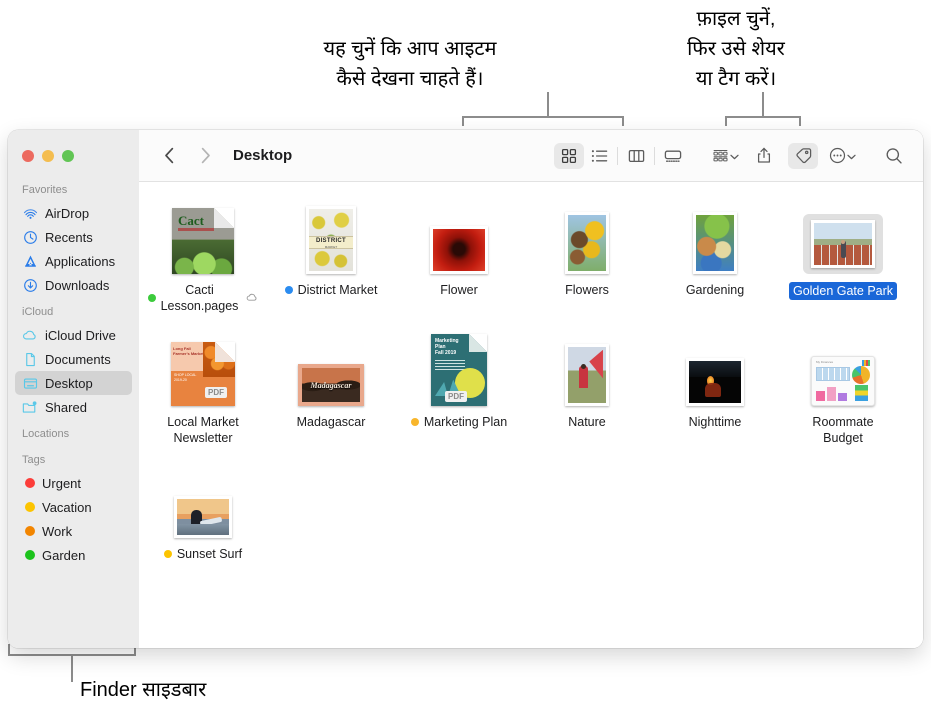  What do you see at coordinates (30, 335) in the screenshot?
I see `cloud-icon` at bounding box center [30, 335].